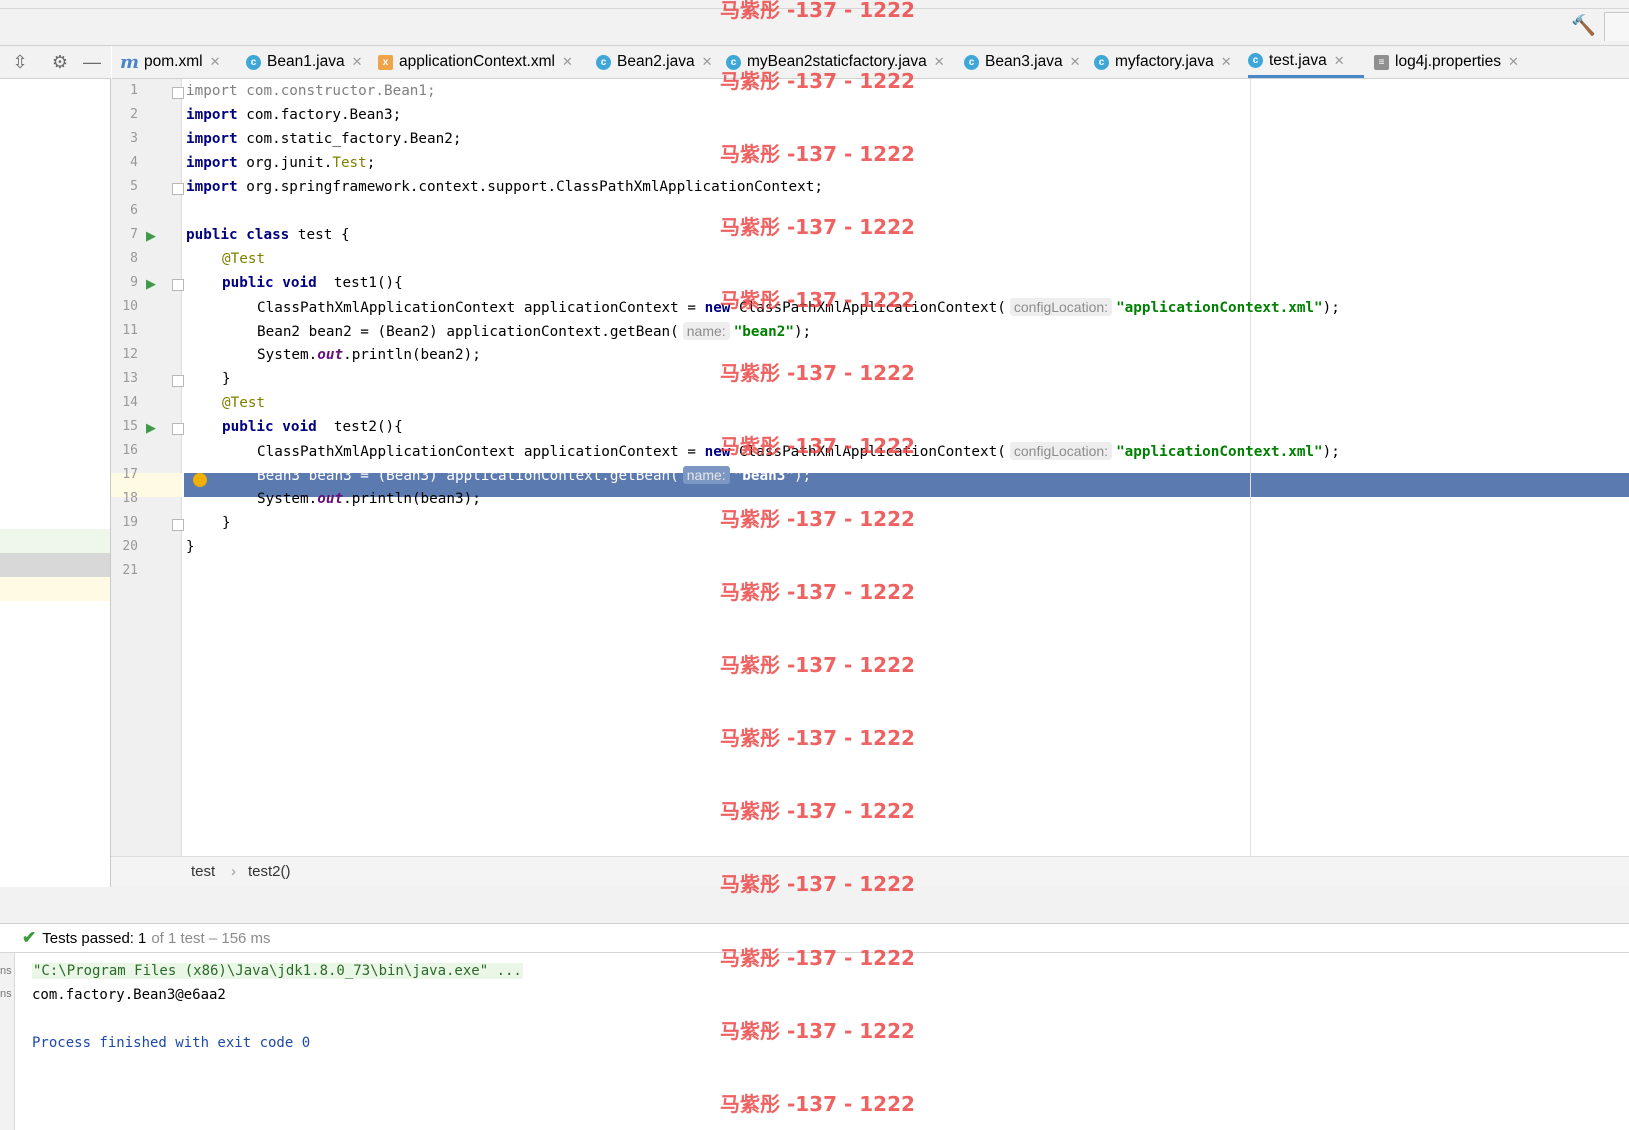 The image size is (1629, 1130). What do you see at coordinates (359, 427) in the screenshot?
I see `code-text: test2(){` at bounding box center [359, 427].